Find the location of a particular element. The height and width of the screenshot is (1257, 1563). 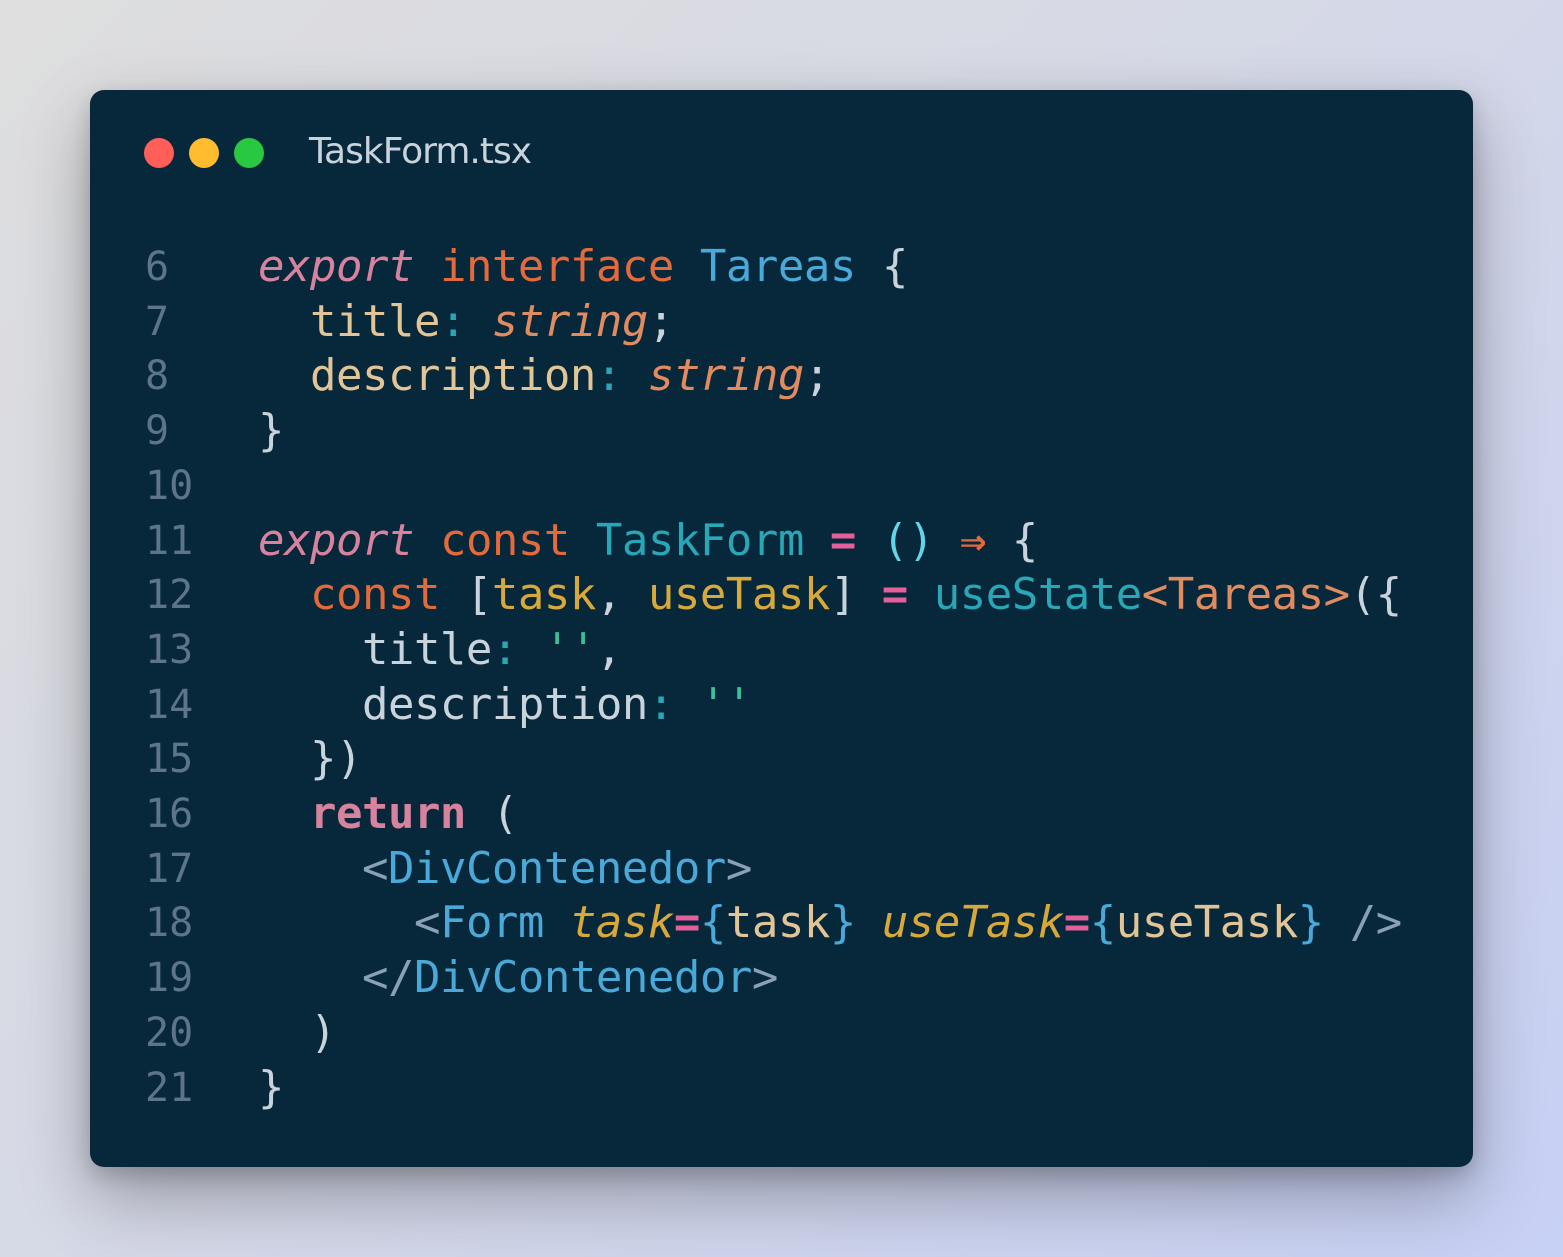

code-token: ( is located at coordinates (491, 813).